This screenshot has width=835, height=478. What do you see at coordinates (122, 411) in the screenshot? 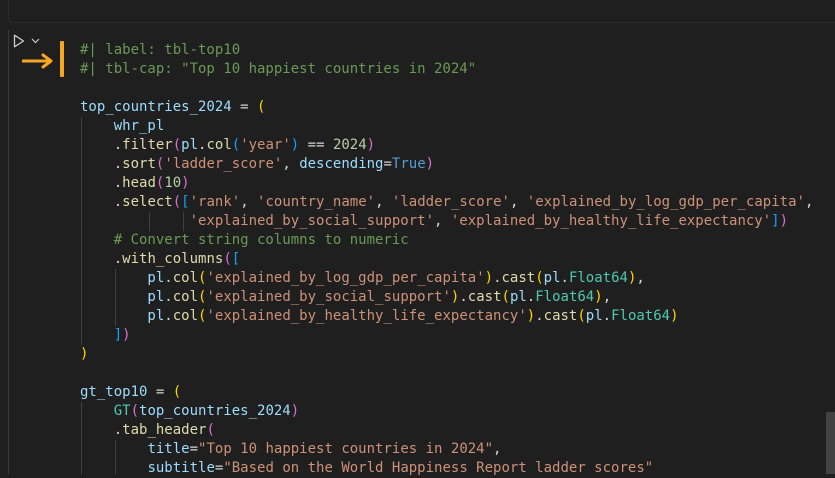
I see `code-token: GT` at bounding box center [122, 411].